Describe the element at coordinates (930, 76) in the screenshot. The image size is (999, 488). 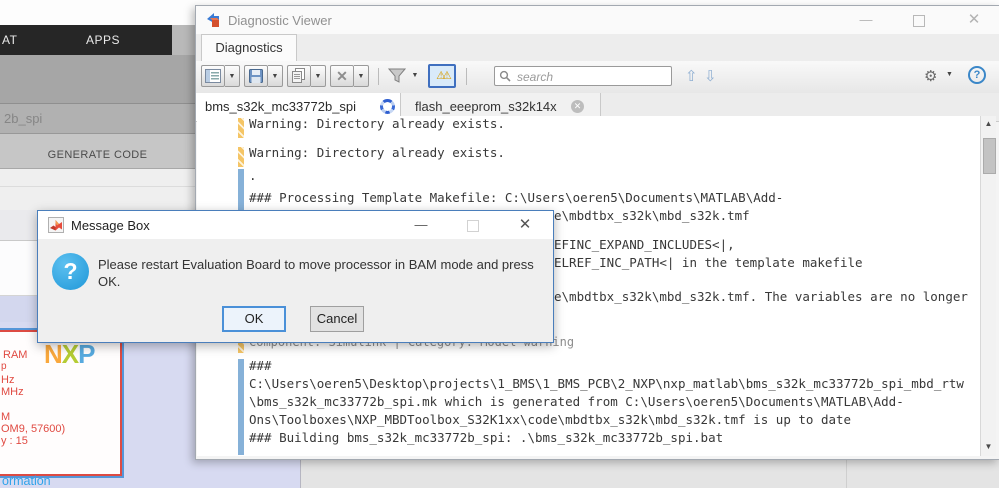
I see `gear-icon: ⚙` at that location.